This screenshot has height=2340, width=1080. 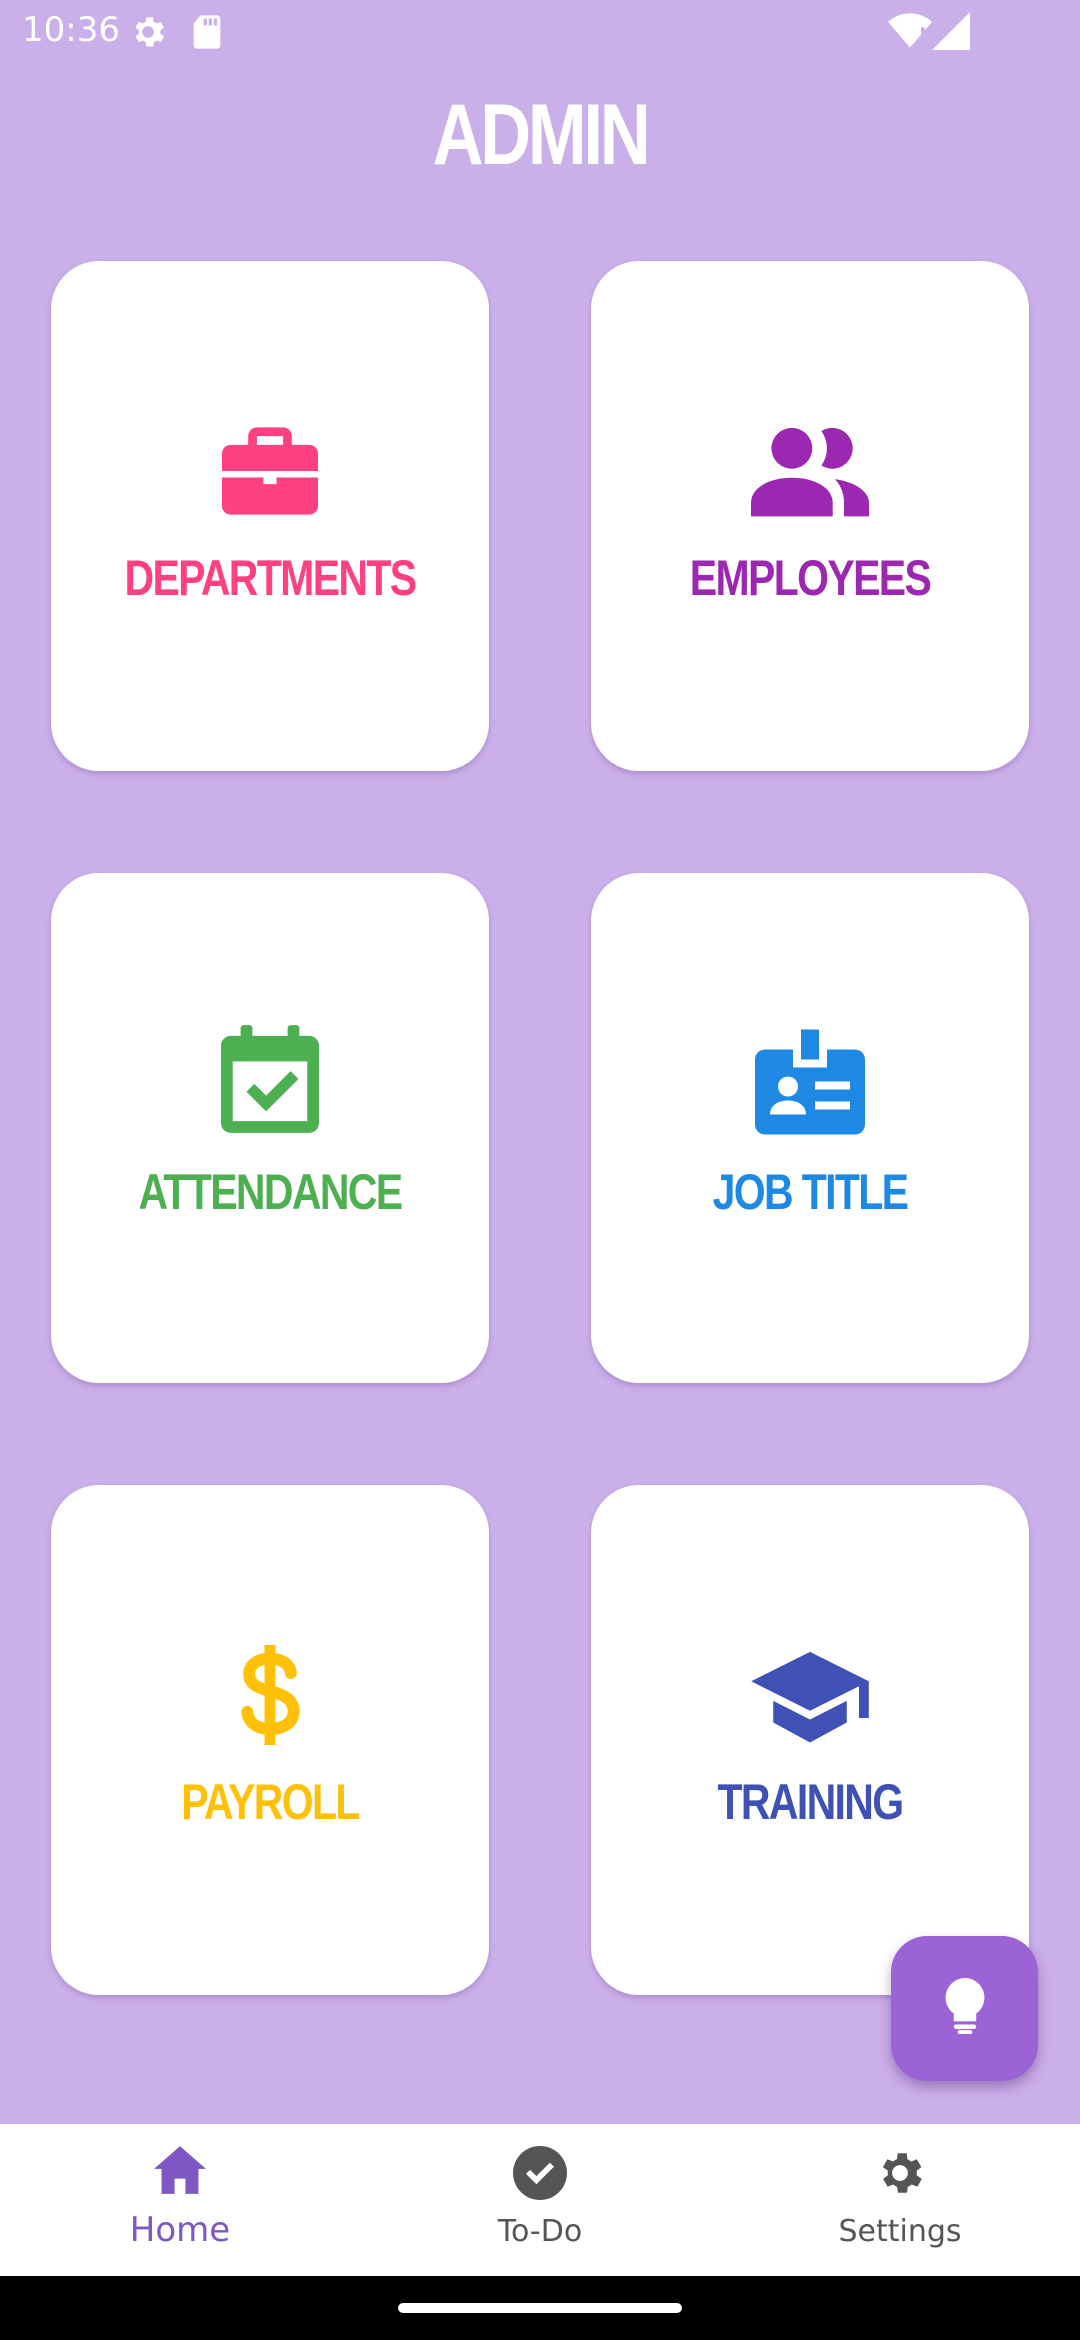 I want to click on training-label: TRAINING, so click(x=810, y=1802).